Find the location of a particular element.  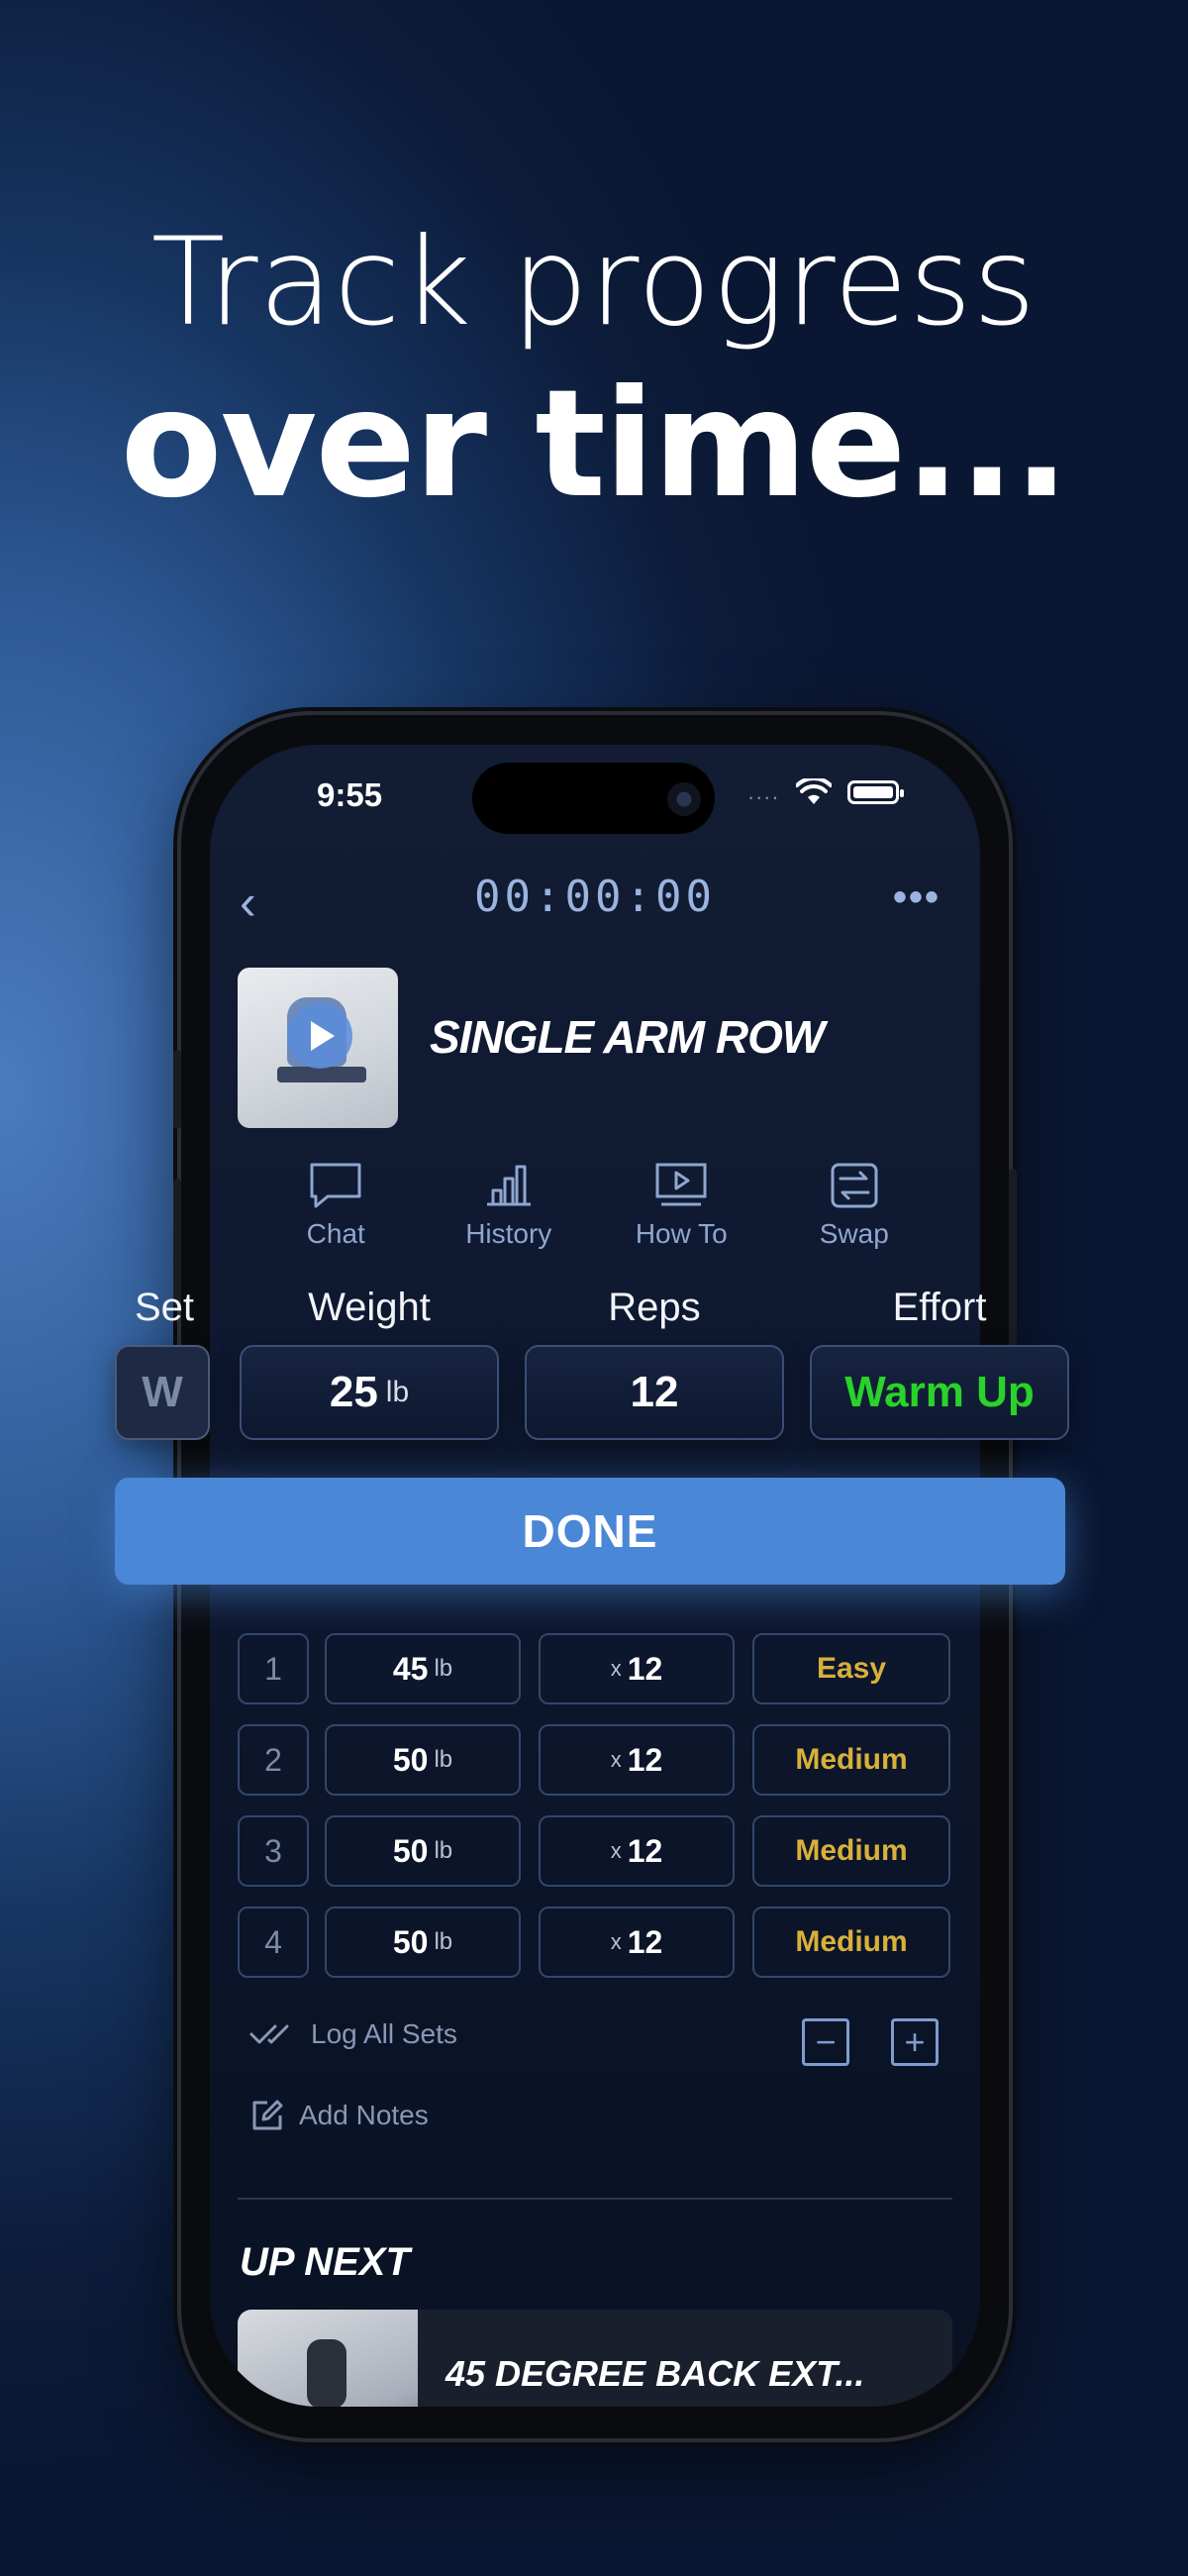

header-set: Set is located at coordinates (164, 1307).